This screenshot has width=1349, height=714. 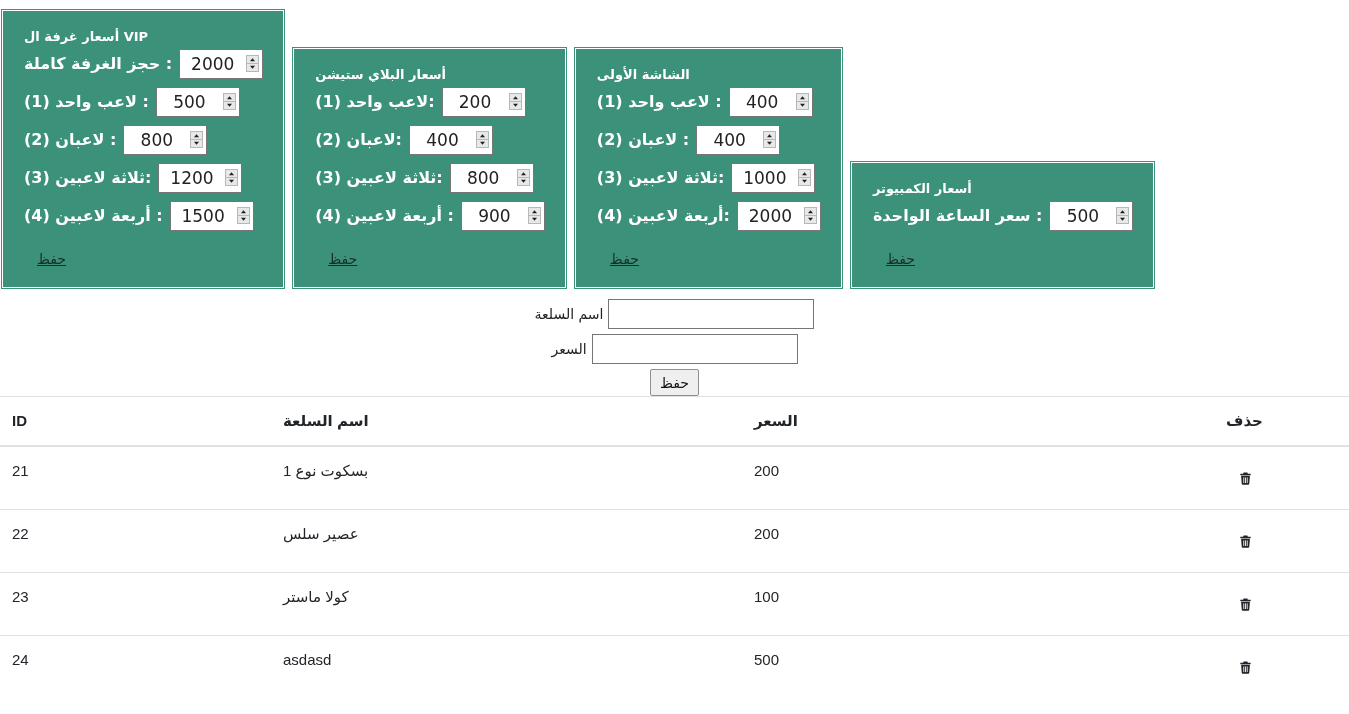 What do you see at coordinates (506, 541) in the screenshot?
I see `table-cell: عصير سلس` at bounding box center [506, 541].